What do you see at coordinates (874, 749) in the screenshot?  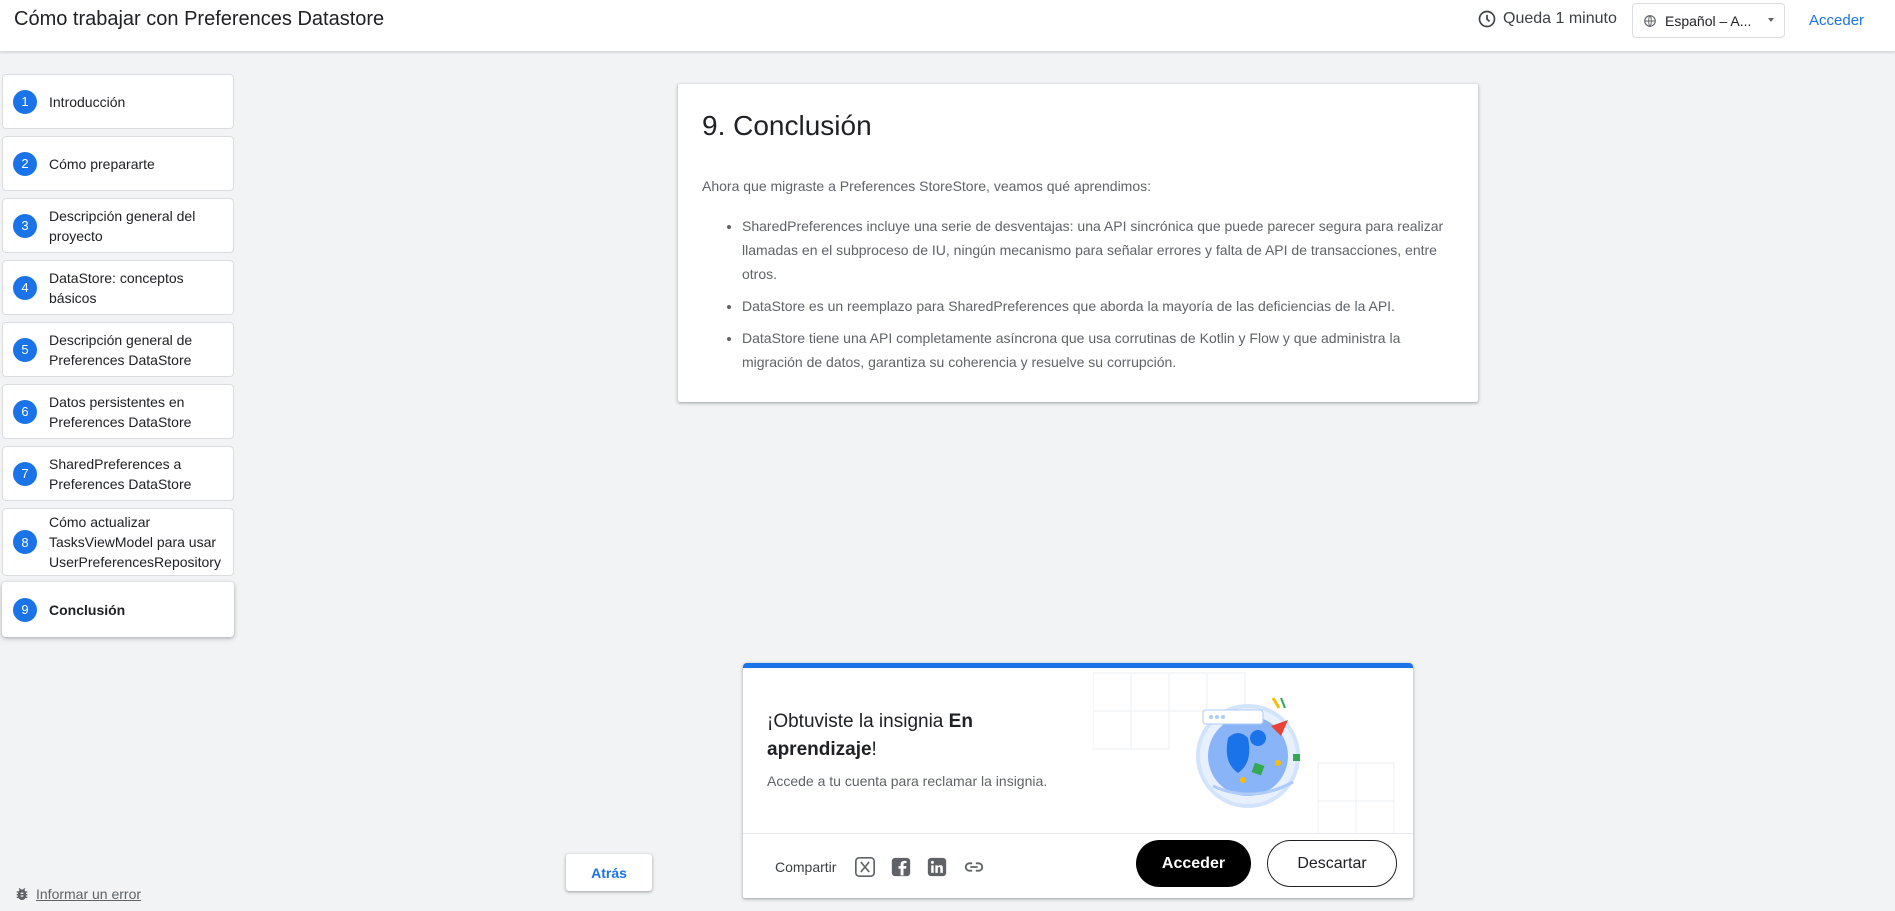 I see `badge-heading-suffix: !` at bounding box center [874, 749].